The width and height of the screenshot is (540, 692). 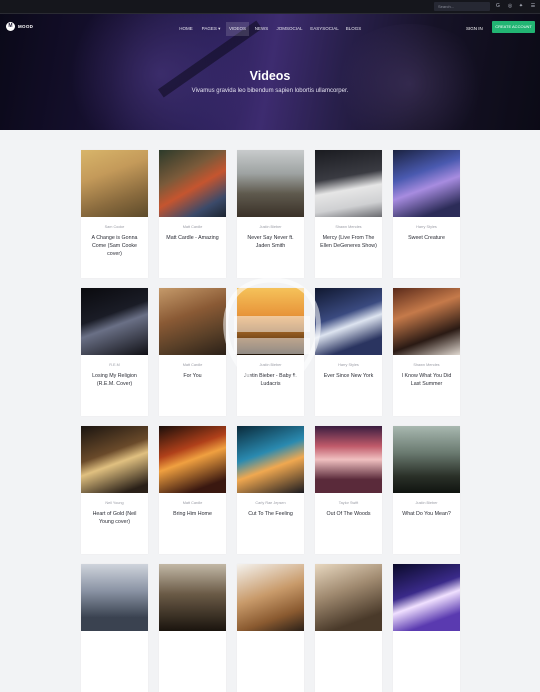 I want to click on video-card: Matt Cardle For You, so click(x=192, y=352).